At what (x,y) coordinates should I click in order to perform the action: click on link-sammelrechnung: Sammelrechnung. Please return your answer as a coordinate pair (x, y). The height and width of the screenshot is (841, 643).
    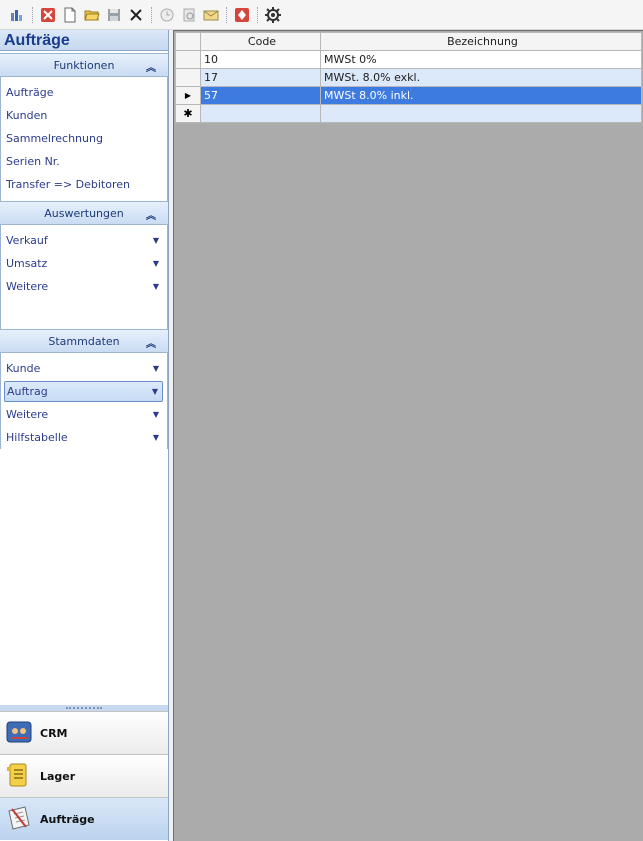
    Looking at the image, I should click on (84, 138).